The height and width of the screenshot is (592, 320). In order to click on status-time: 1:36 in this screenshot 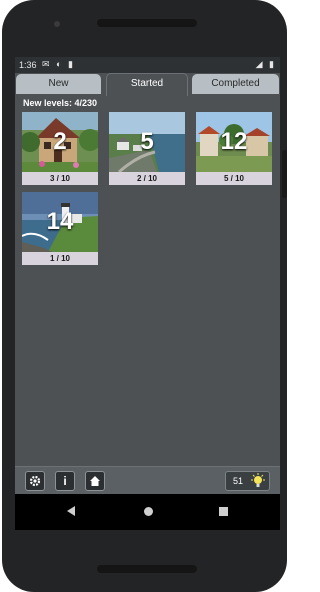, I will do `click(28, 65)`.